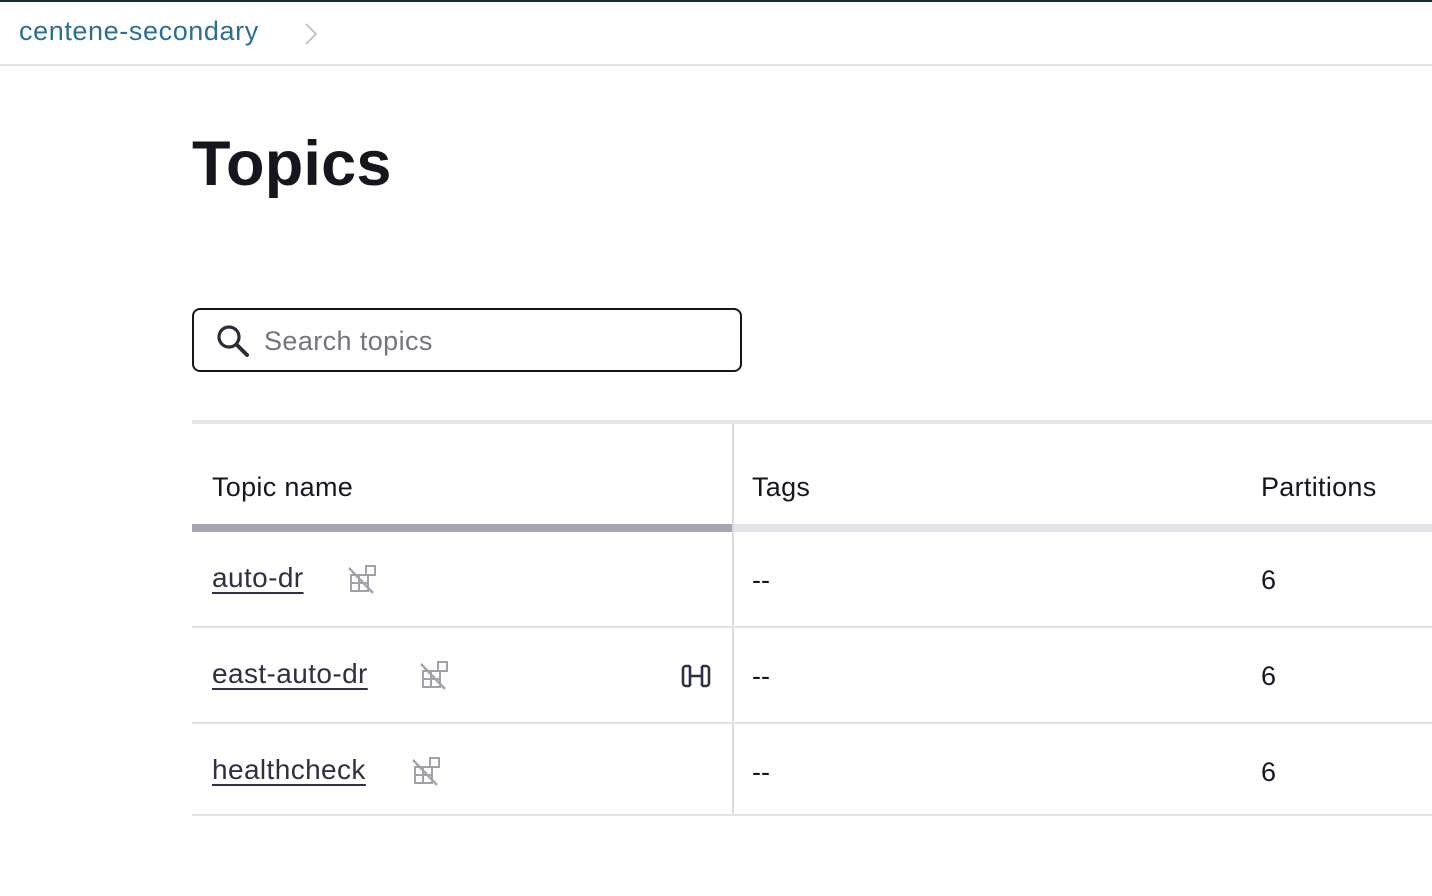 Image resolution: width=1432 pixels, height=896 pixels. Describe the element at coordinates (139, 31) in the screenshot. I see `breadcrumb-cluster-link: centene-secondary` at that location.